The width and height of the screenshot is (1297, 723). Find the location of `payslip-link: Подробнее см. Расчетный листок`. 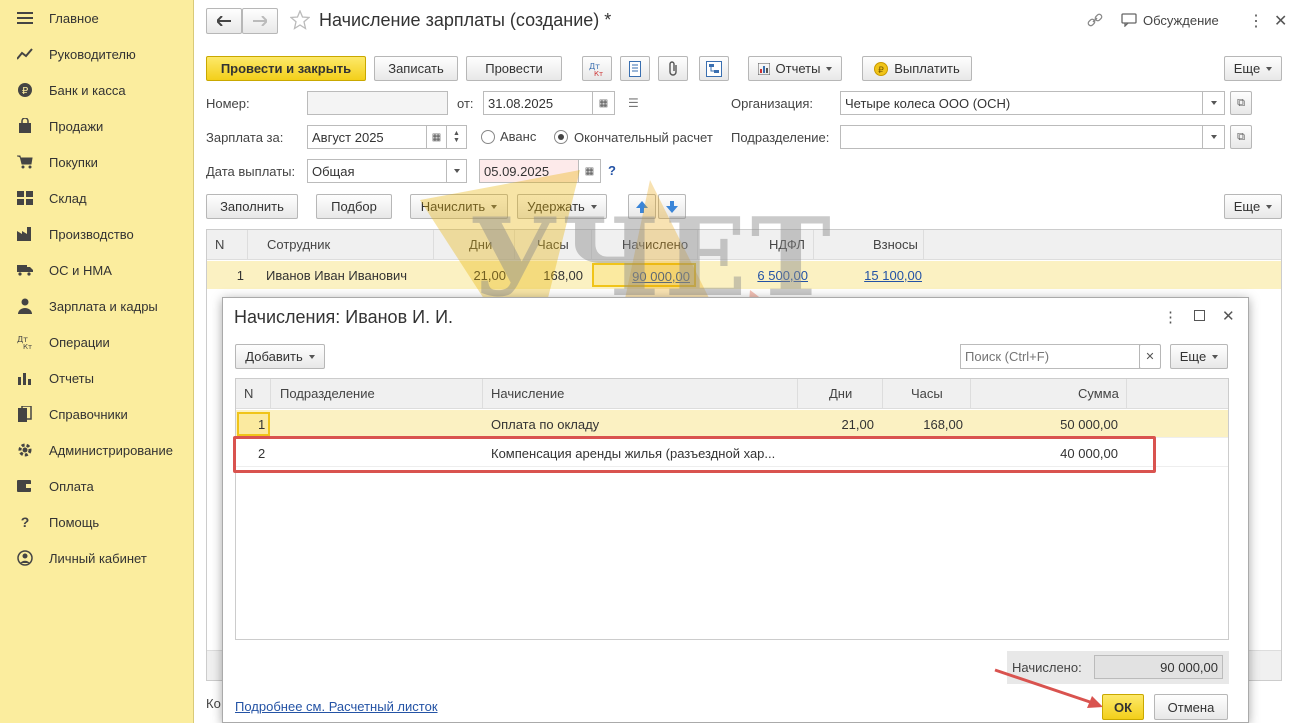

payslip-link: Подробнее см. Расчетный листок is located at coordinates (336, 706).